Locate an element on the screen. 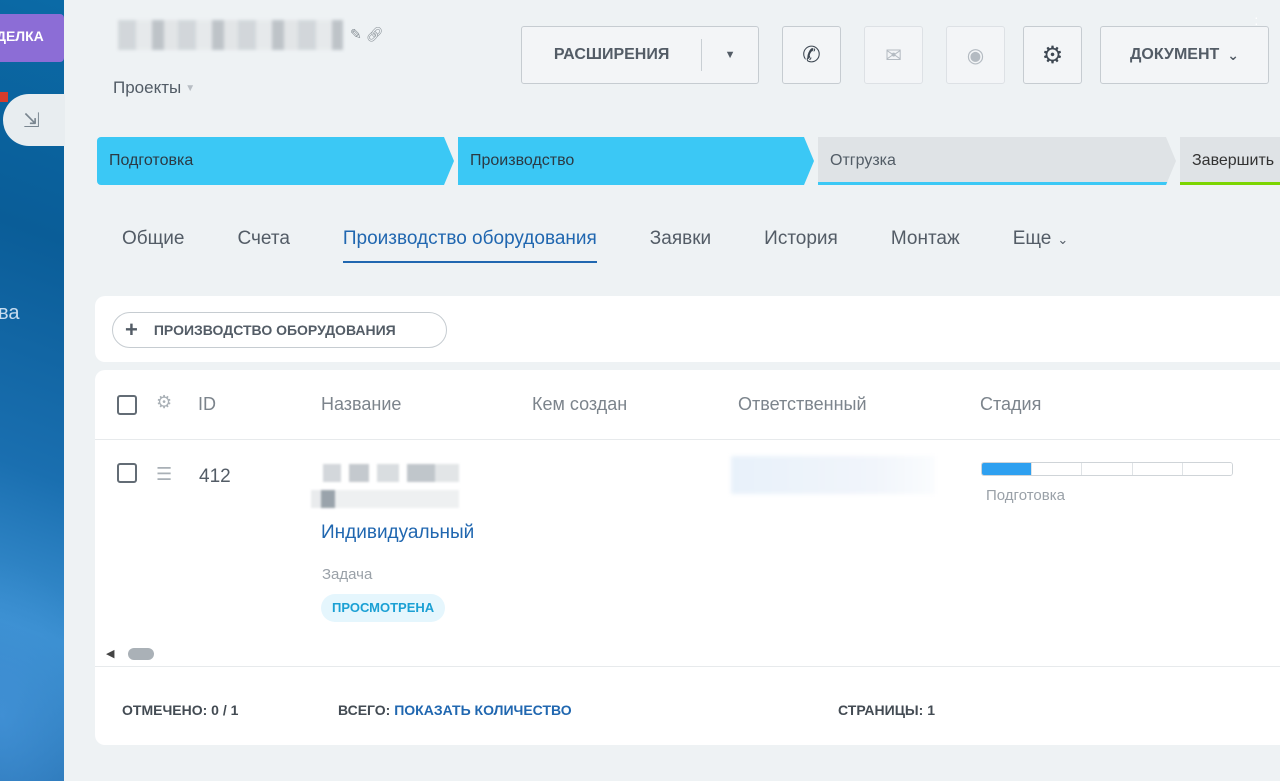 The image size is (1280, 781). stage-production: Производство is located at coordinates (636, 161).